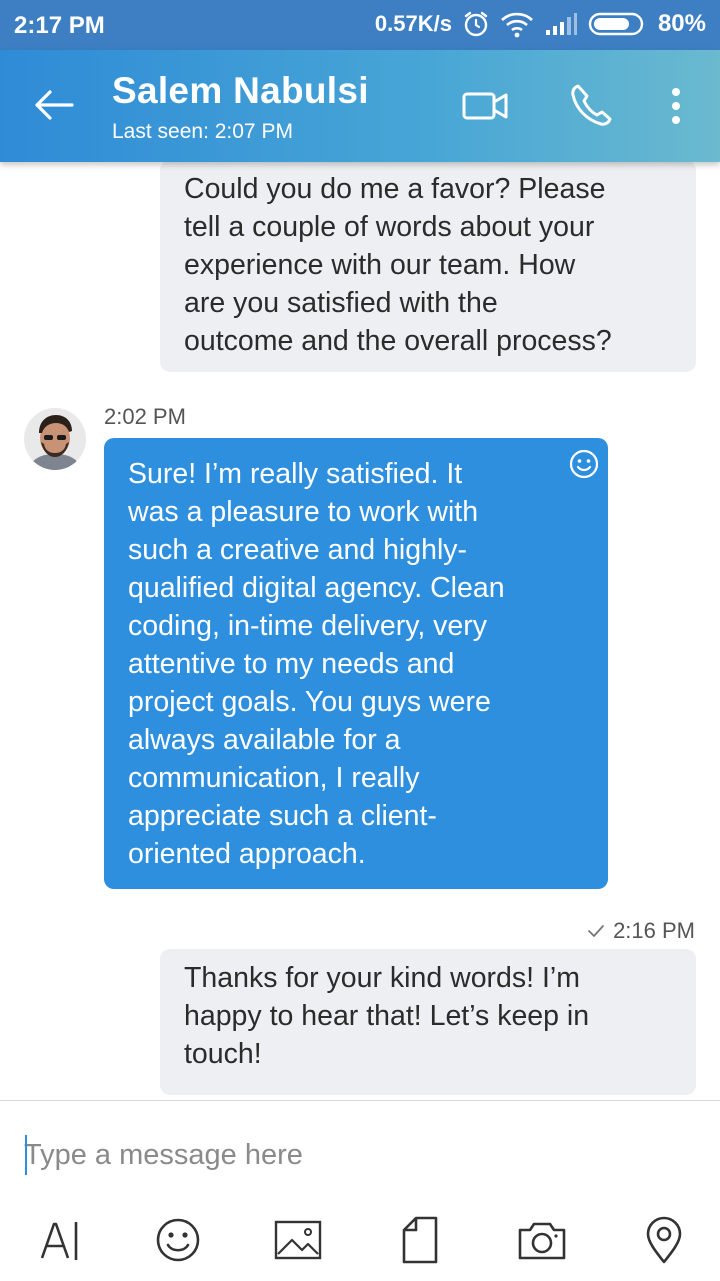 This screenshot has height=1281, width=720. I want to click on message-timestamp: 2:16 PM, so click(654, 930).